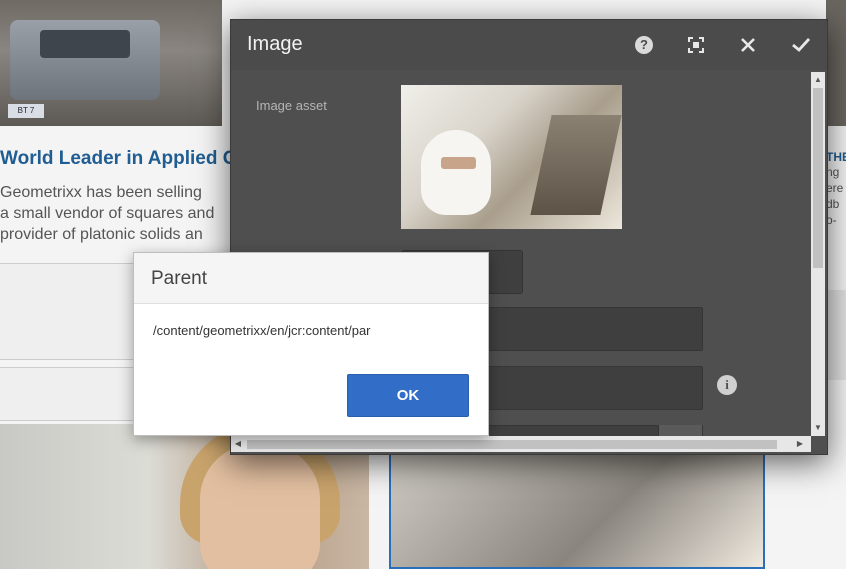  Describe the element at coordinates (818, 80) in the screenshot. I see `scroll-up-icon: ▲` at that location.